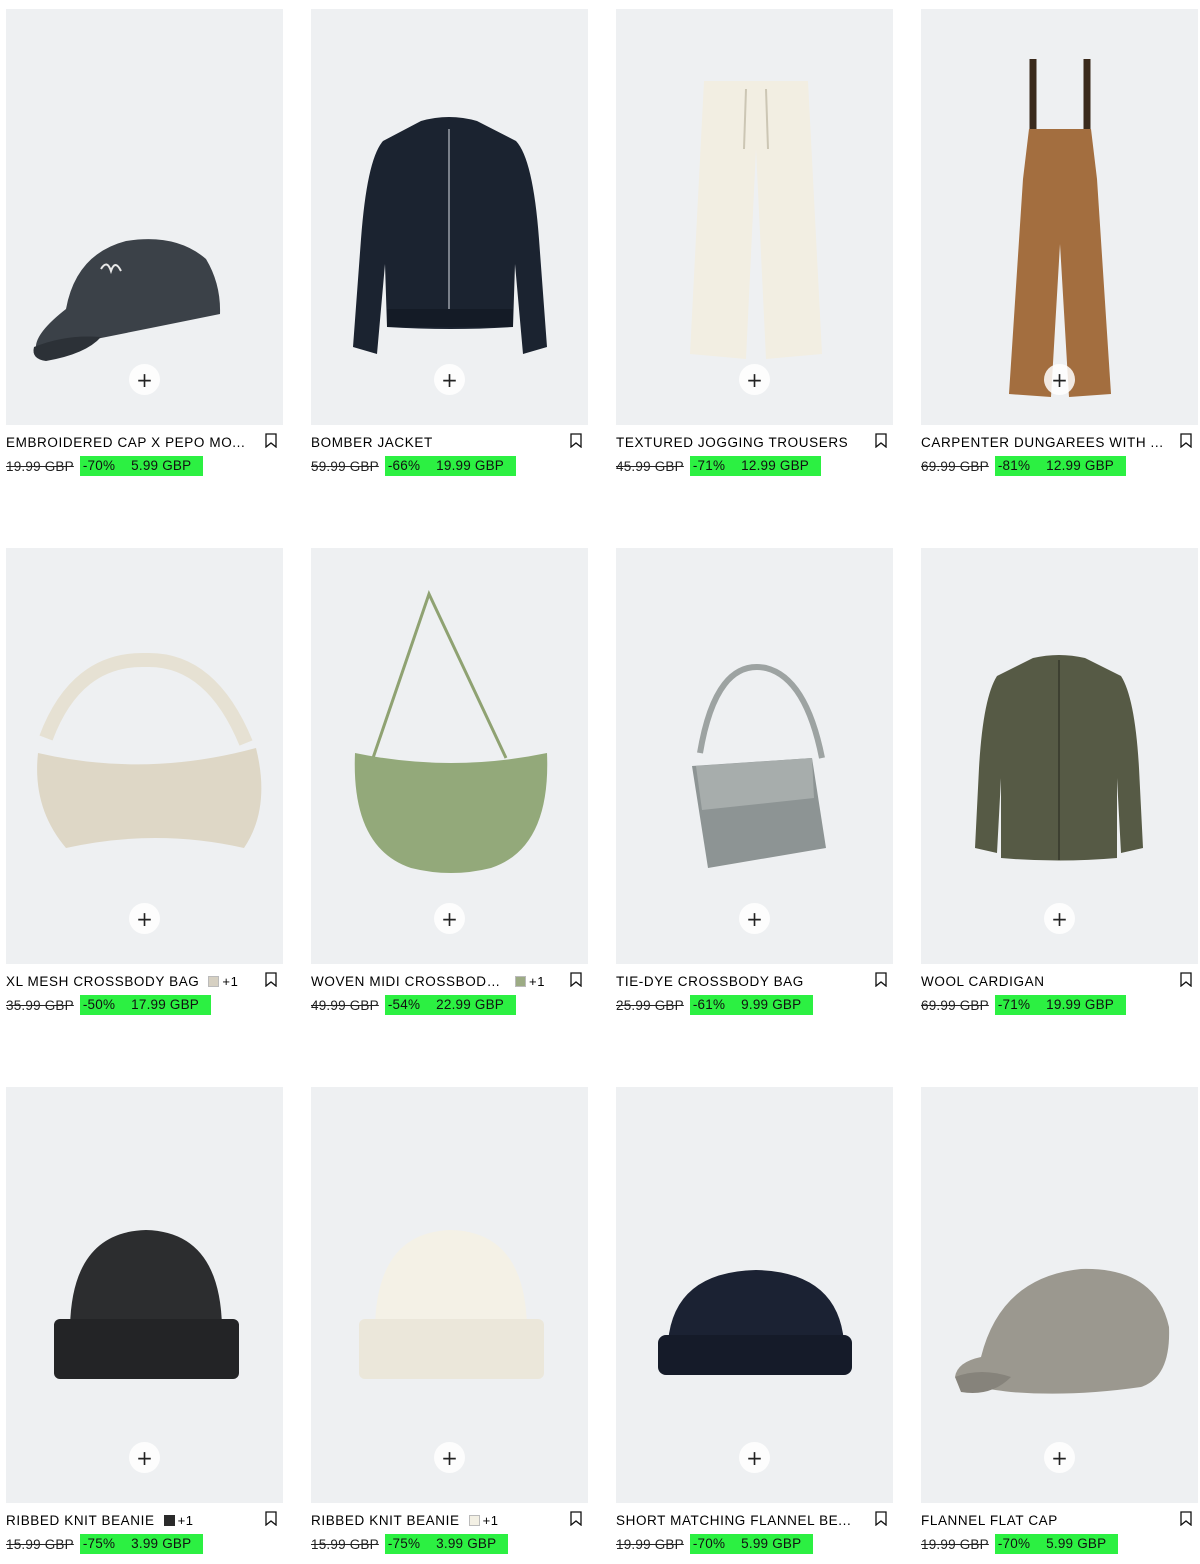 The image size is (1200, 1564). What do you see at coordinates (983, 981) in the screenshot?
I see `product-name: WOOL CARDIGAN` at bounding box center [983, 981].